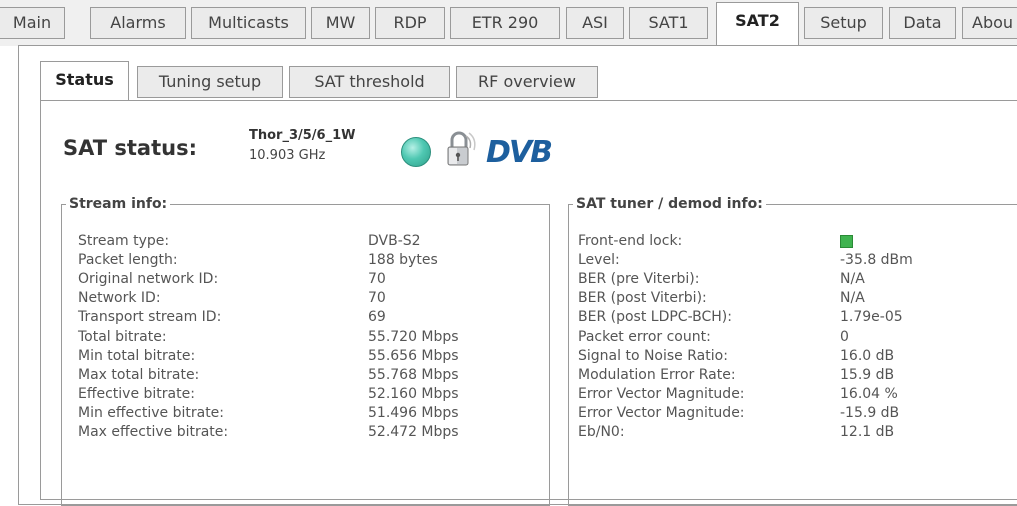  Describe the element at coordinates (867, 432) in the screenshot. I see `tuner-info-row-value: 12.1 dB` at that location.